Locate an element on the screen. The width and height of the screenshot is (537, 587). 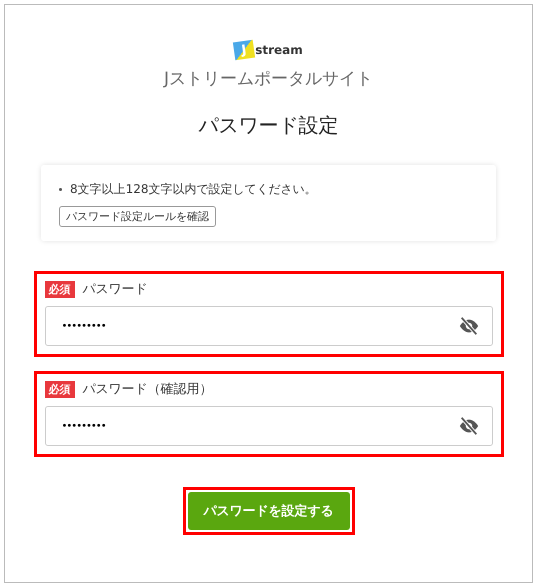
rules-button: パスワード設定ルールを確認 is located at coordinates (137, 216).